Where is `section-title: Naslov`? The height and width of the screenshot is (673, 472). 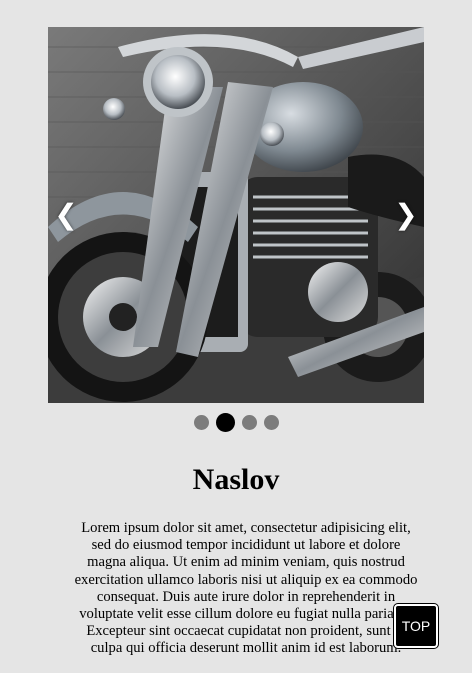 section-title: Naslov is located at coordinates (236, 479).